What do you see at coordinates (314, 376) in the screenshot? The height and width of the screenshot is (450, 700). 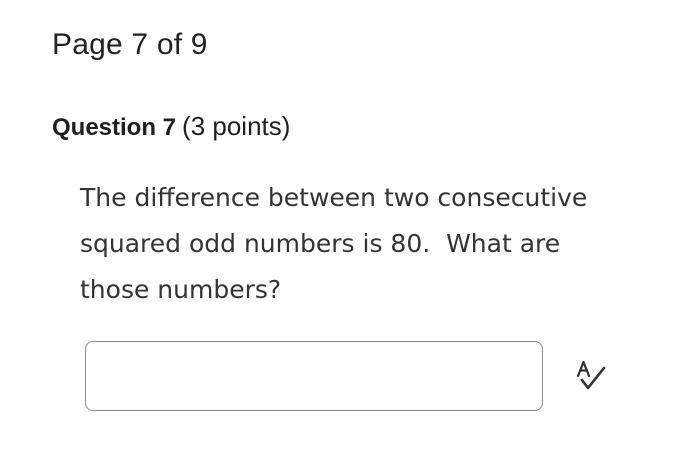 I see `answer-input` at bounding box center [314, 376].